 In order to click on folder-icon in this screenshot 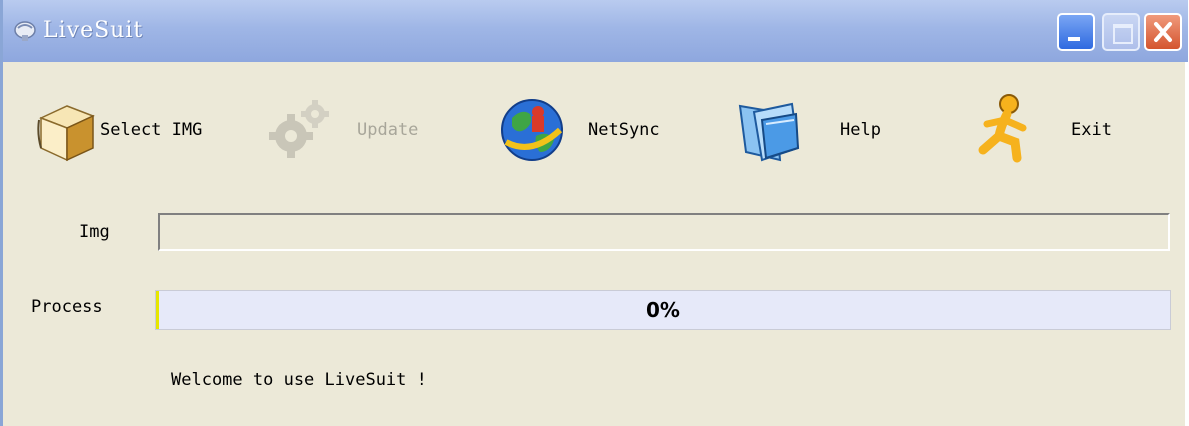, I will do `click(769, 132)`.